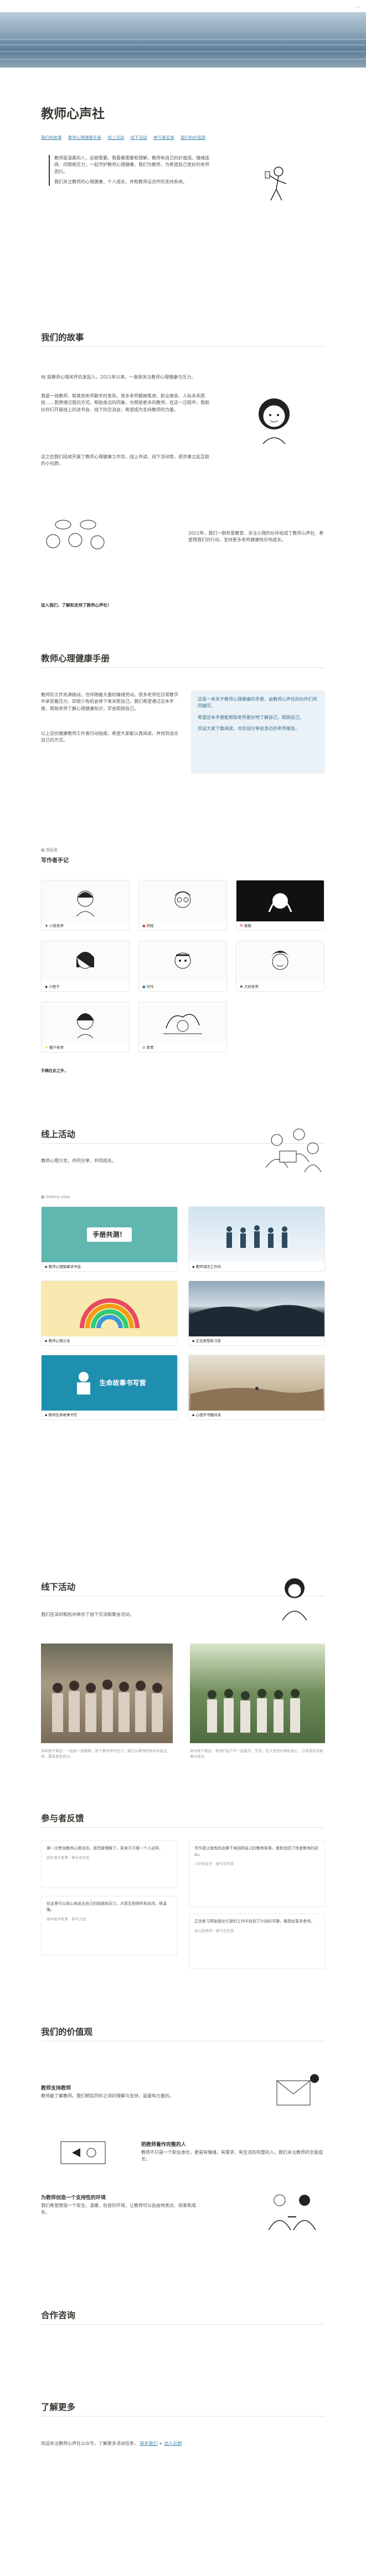 The height and width of the screenshot is (2576, 366). I want to click on card-image: 生命故事书写营, so click(109, 1383).